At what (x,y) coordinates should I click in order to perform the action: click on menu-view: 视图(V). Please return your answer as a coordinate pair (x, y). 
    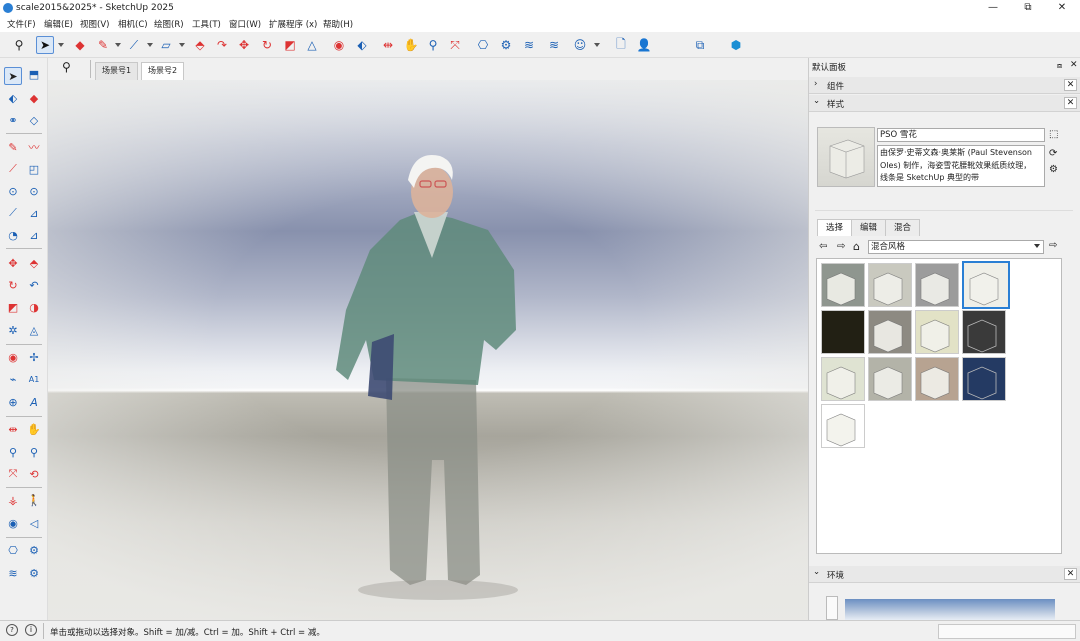
    Looking at the image, I should click on (94, 24).